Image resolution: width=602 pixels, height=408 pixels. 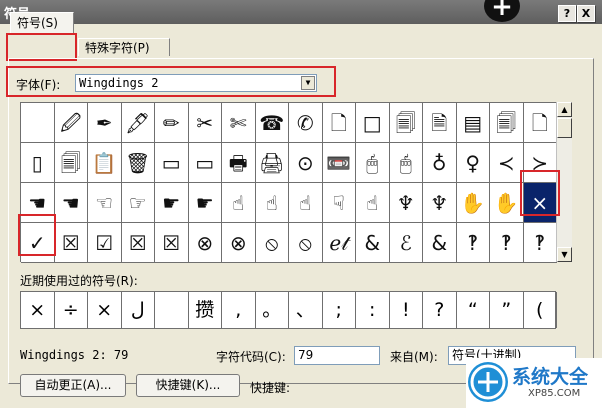 What do you see at coordinates (564, 109) in the screenshot?
I see `scroll-up-icon: ▲` at bounding box center [564, 109].